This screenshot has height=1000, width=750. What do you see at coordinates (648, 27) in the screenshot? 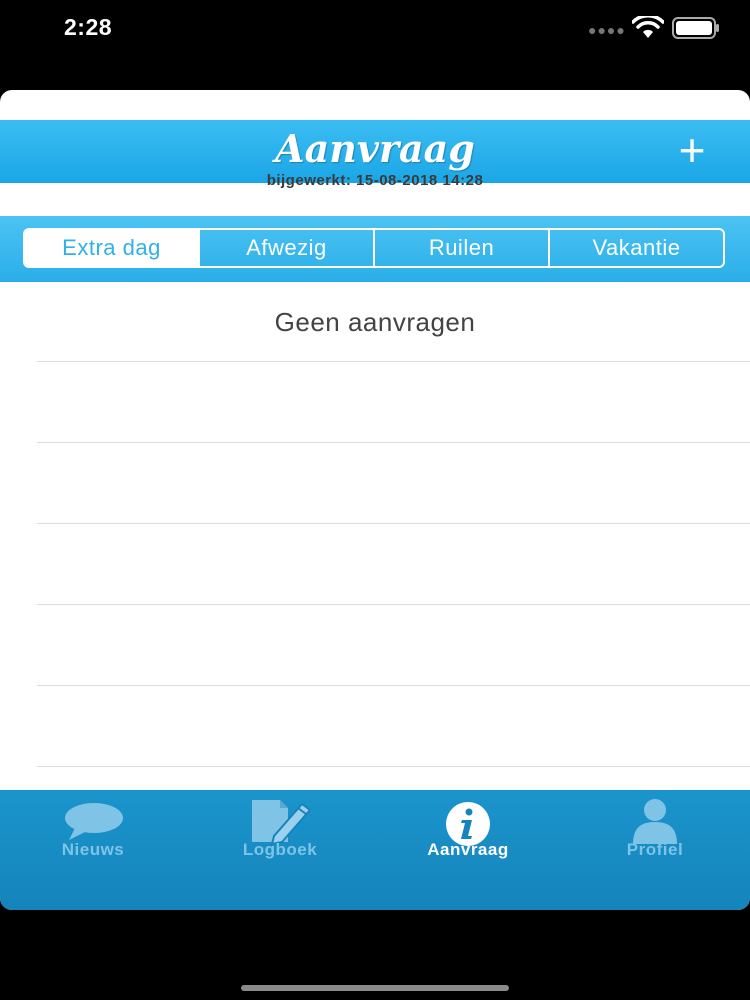
I see `wifi-icon` at bounding box center [648, 27].